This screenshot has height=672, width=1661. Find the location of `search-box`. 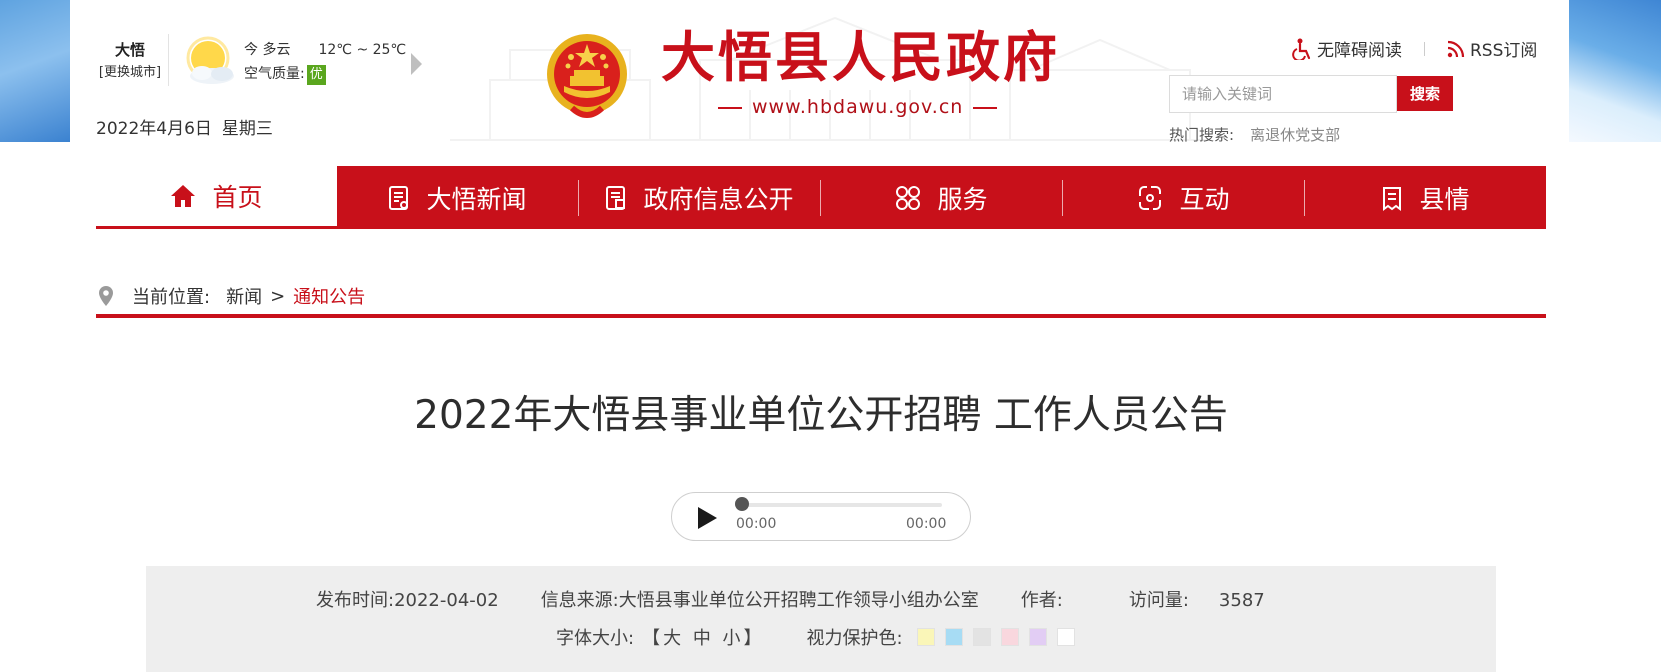

search-box is located at coordinates (1283, 94).